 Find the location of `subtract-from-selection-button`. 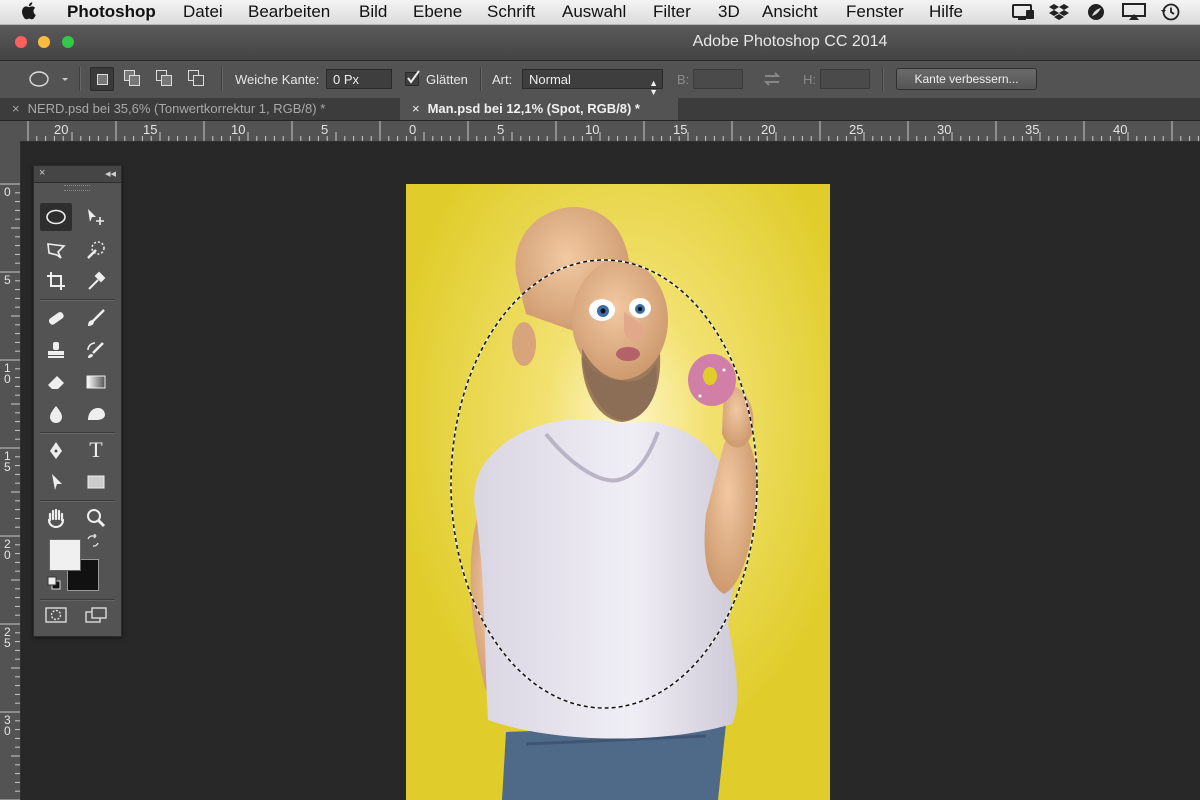

subtract-from-selection-button is located at coordinates (164, 78).